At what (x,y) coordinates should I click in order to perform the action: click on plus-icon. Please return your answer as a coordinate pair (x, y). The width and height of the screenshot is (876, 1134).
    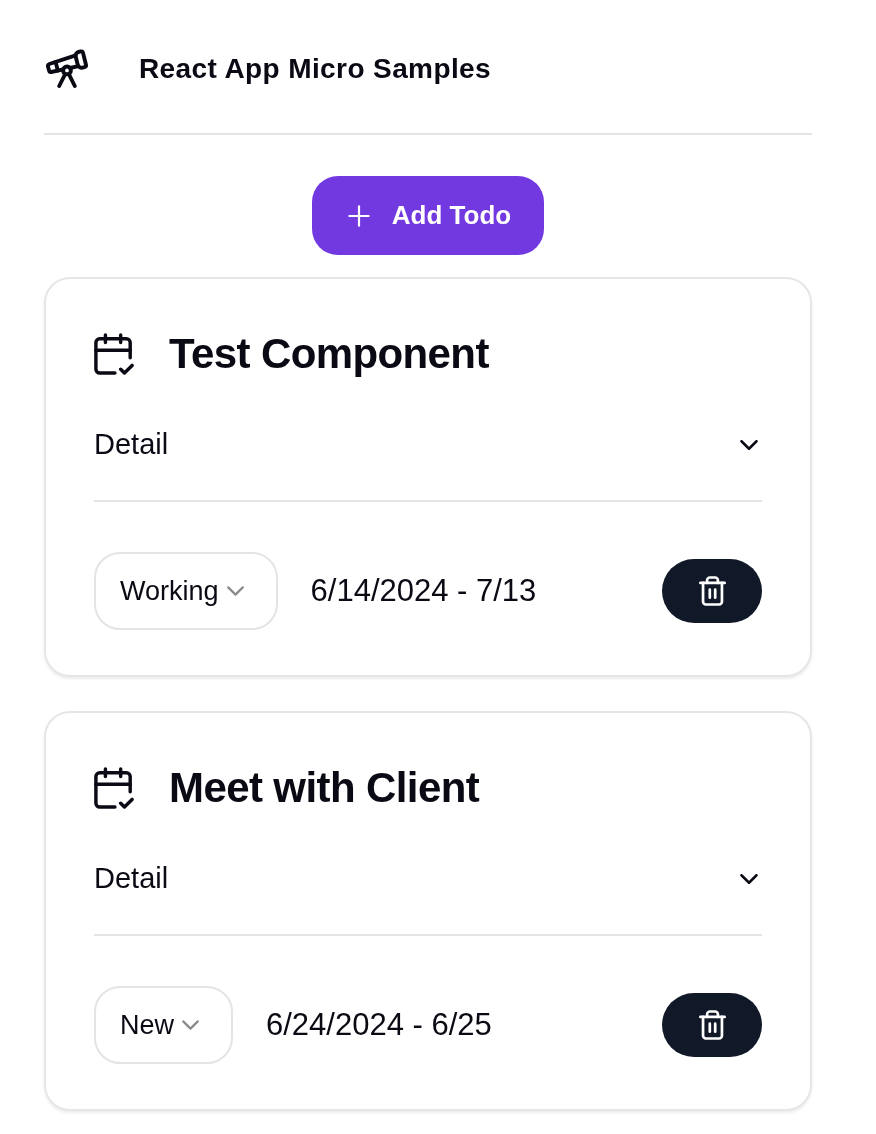
    Looking at the image, I should click on (358, 215).